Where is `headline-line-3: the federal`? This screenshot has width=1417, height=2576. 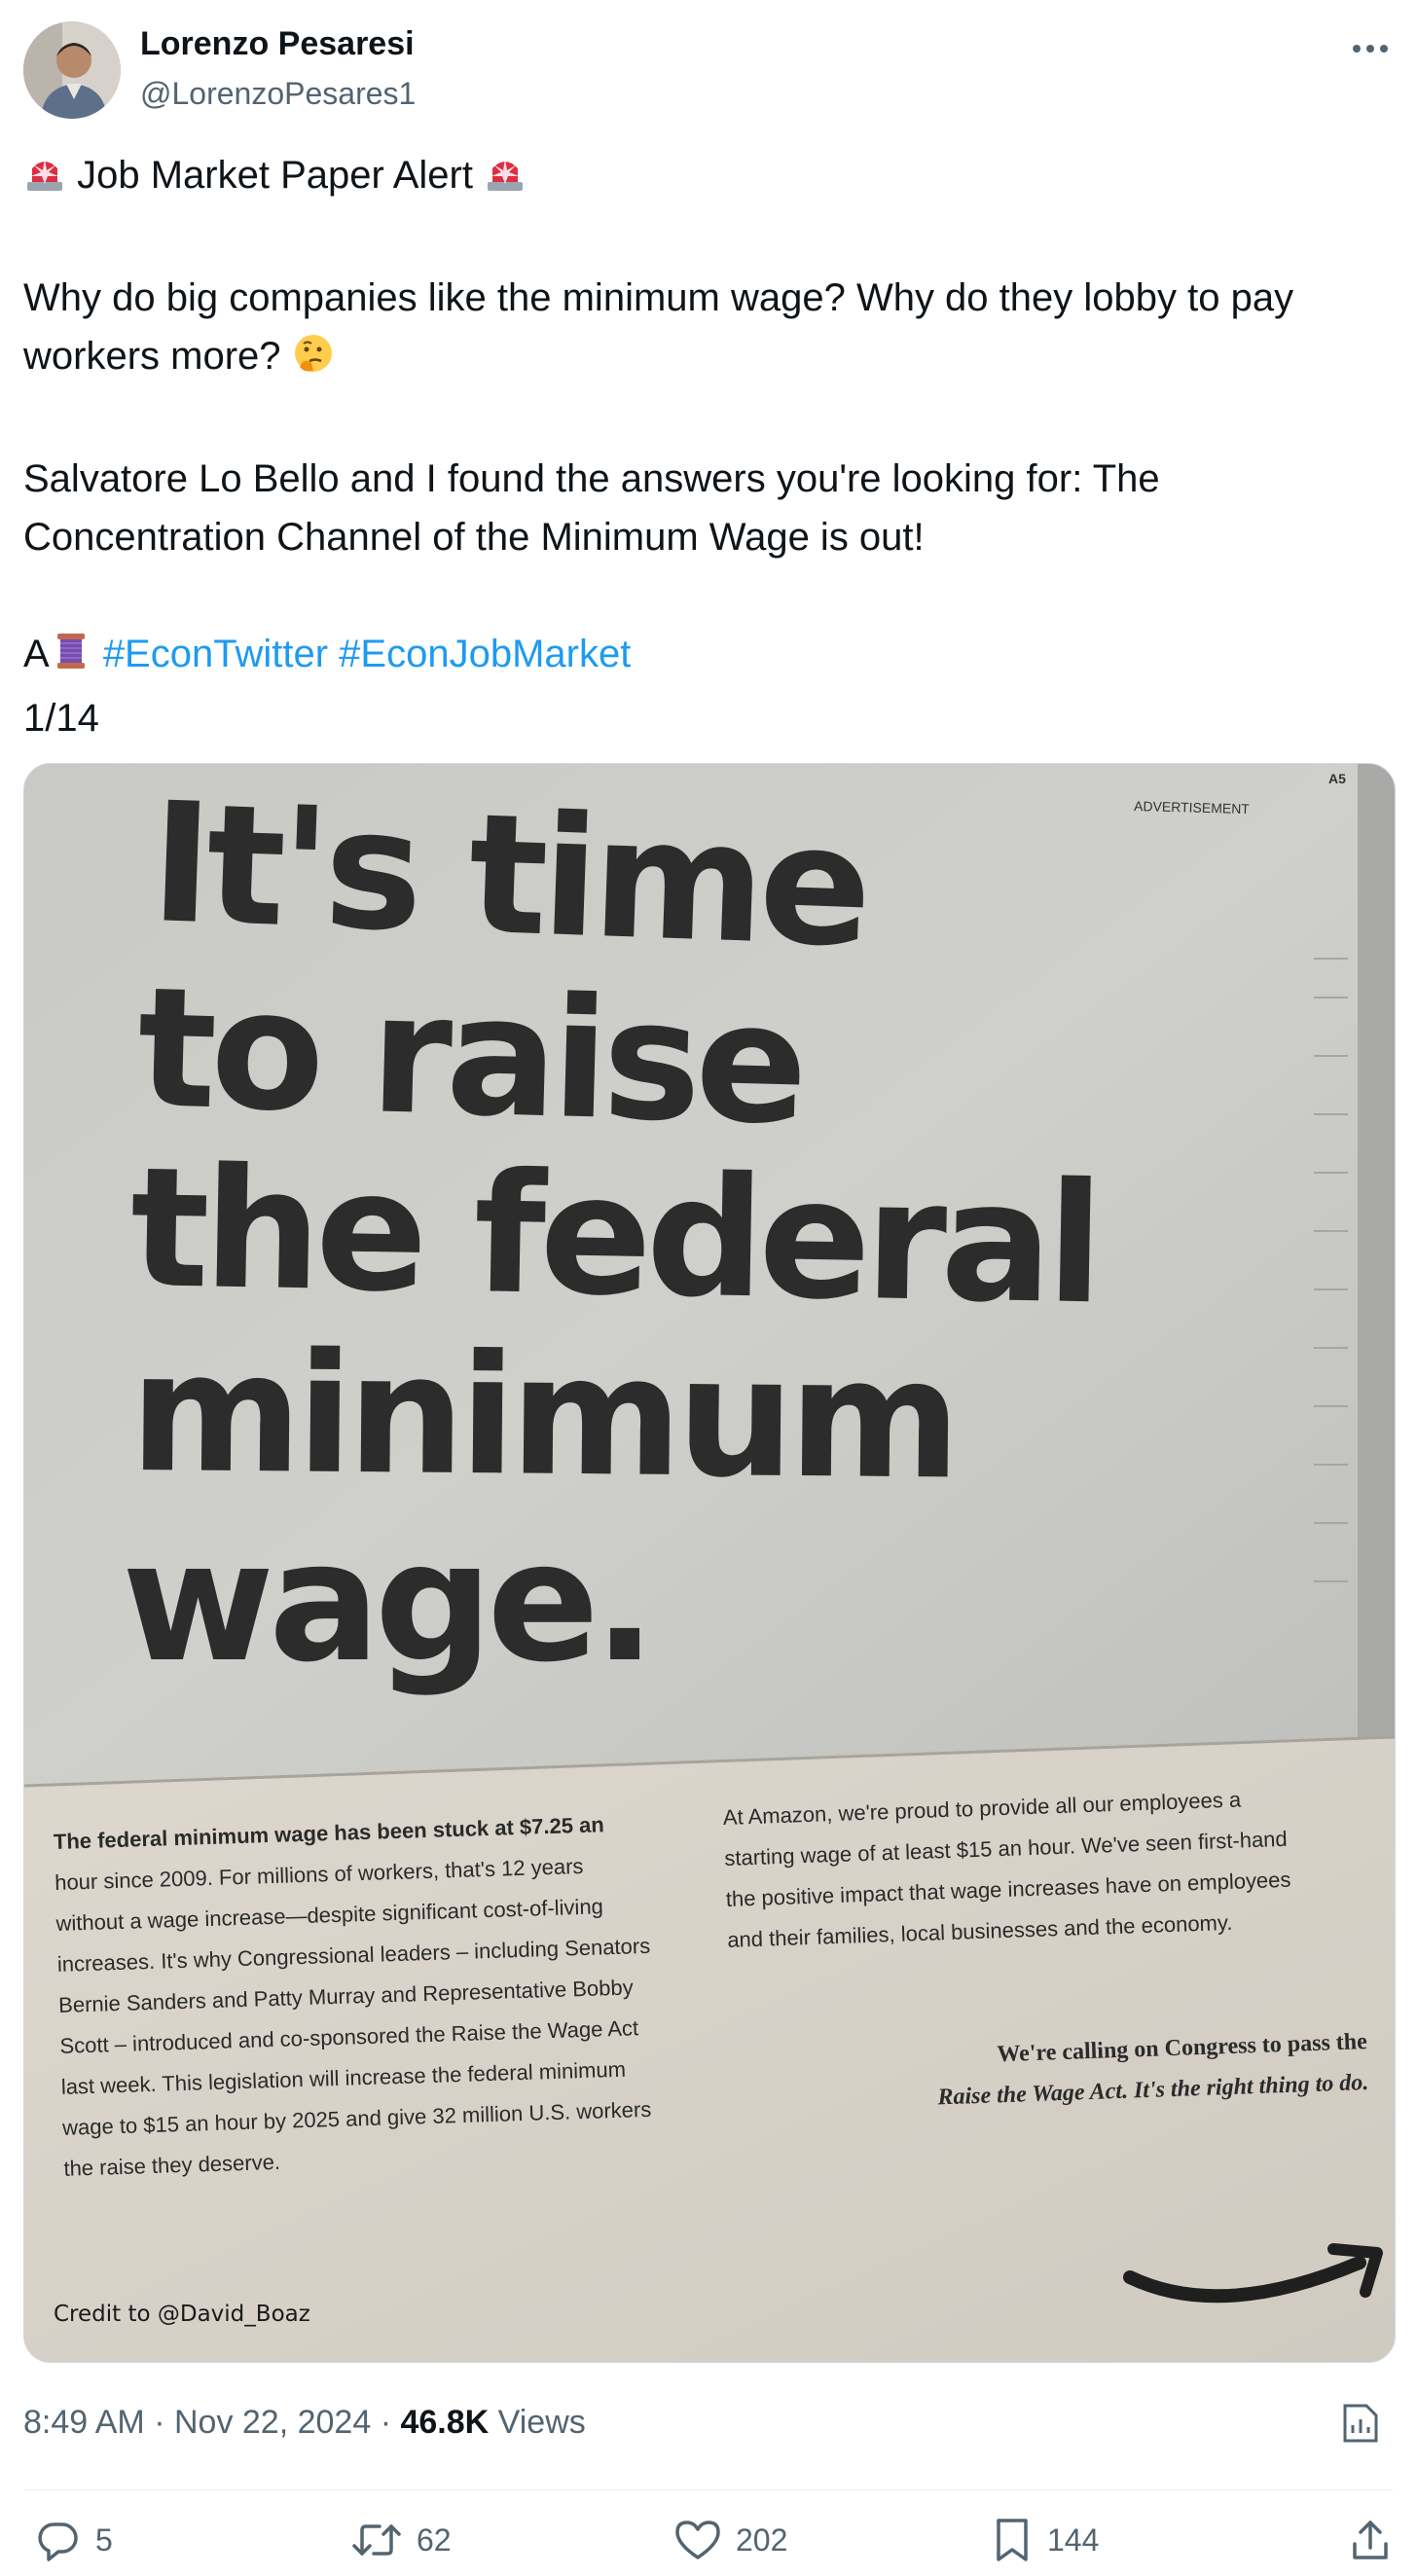
headline-line-3: the federal is located at coordinates (614, 1236).